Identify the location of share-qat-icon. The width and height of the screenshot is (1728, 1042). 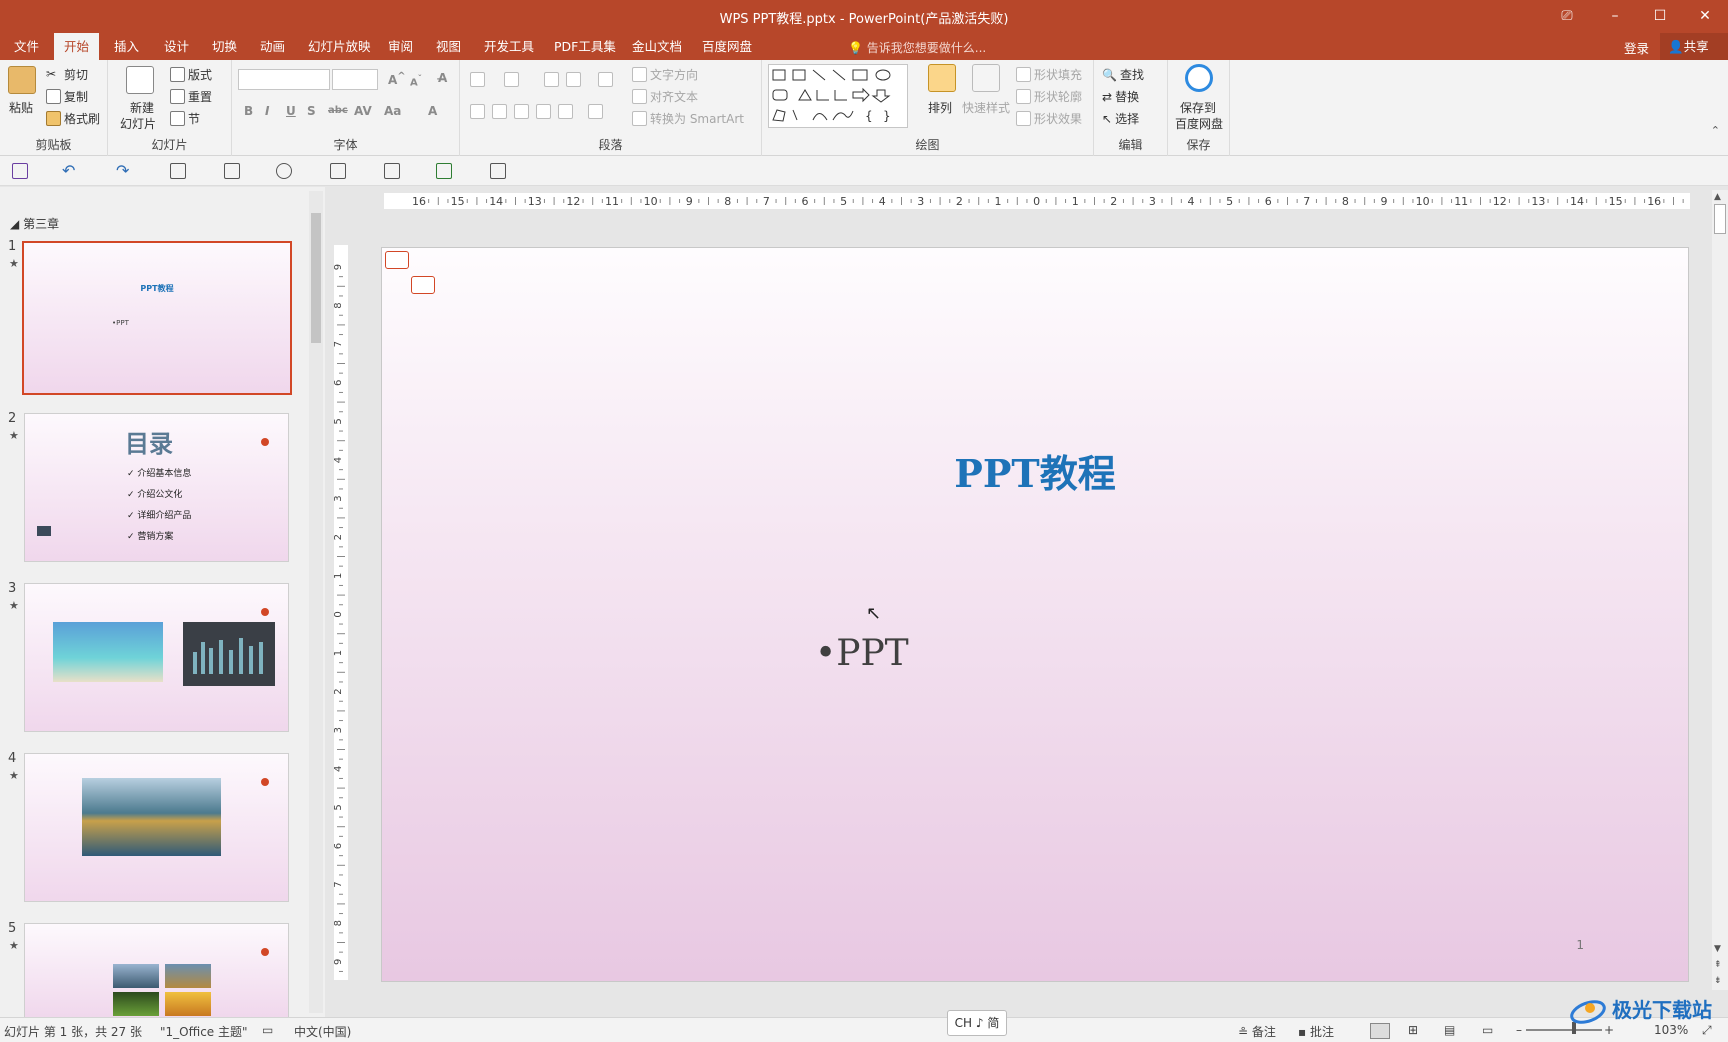
(444, 171).